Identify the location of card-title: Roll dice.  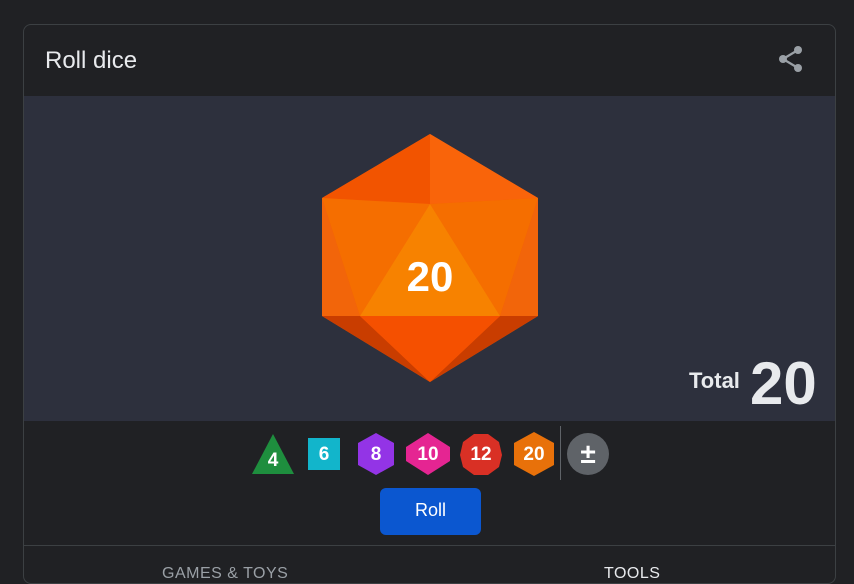
(91, 60).